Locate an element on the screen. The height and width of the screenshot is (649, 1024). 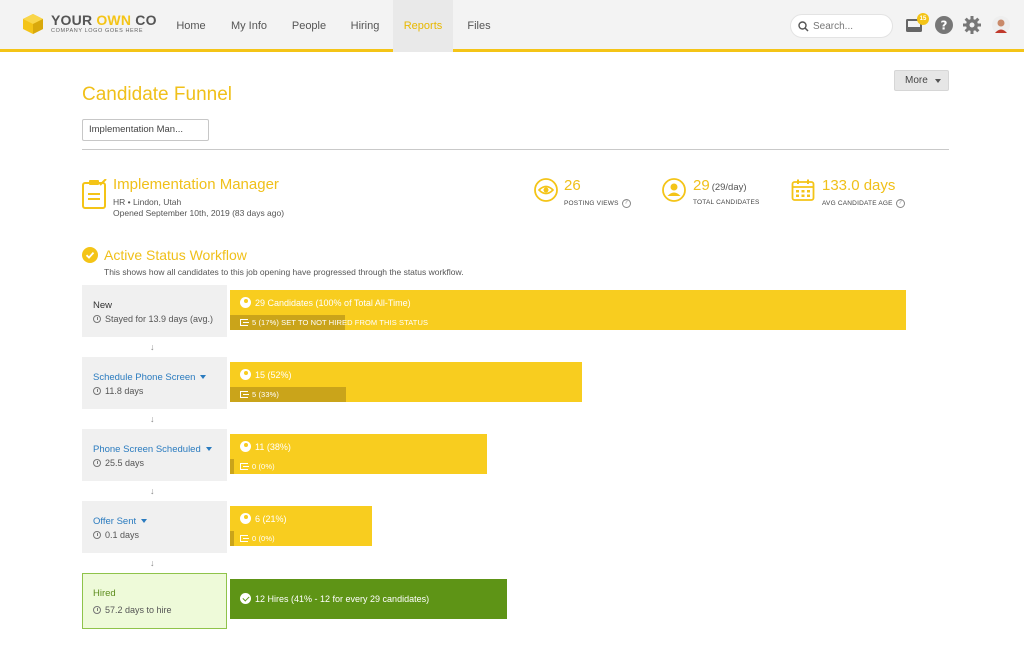
job-title: Implementation Manager is located at coordinates (196, 184).